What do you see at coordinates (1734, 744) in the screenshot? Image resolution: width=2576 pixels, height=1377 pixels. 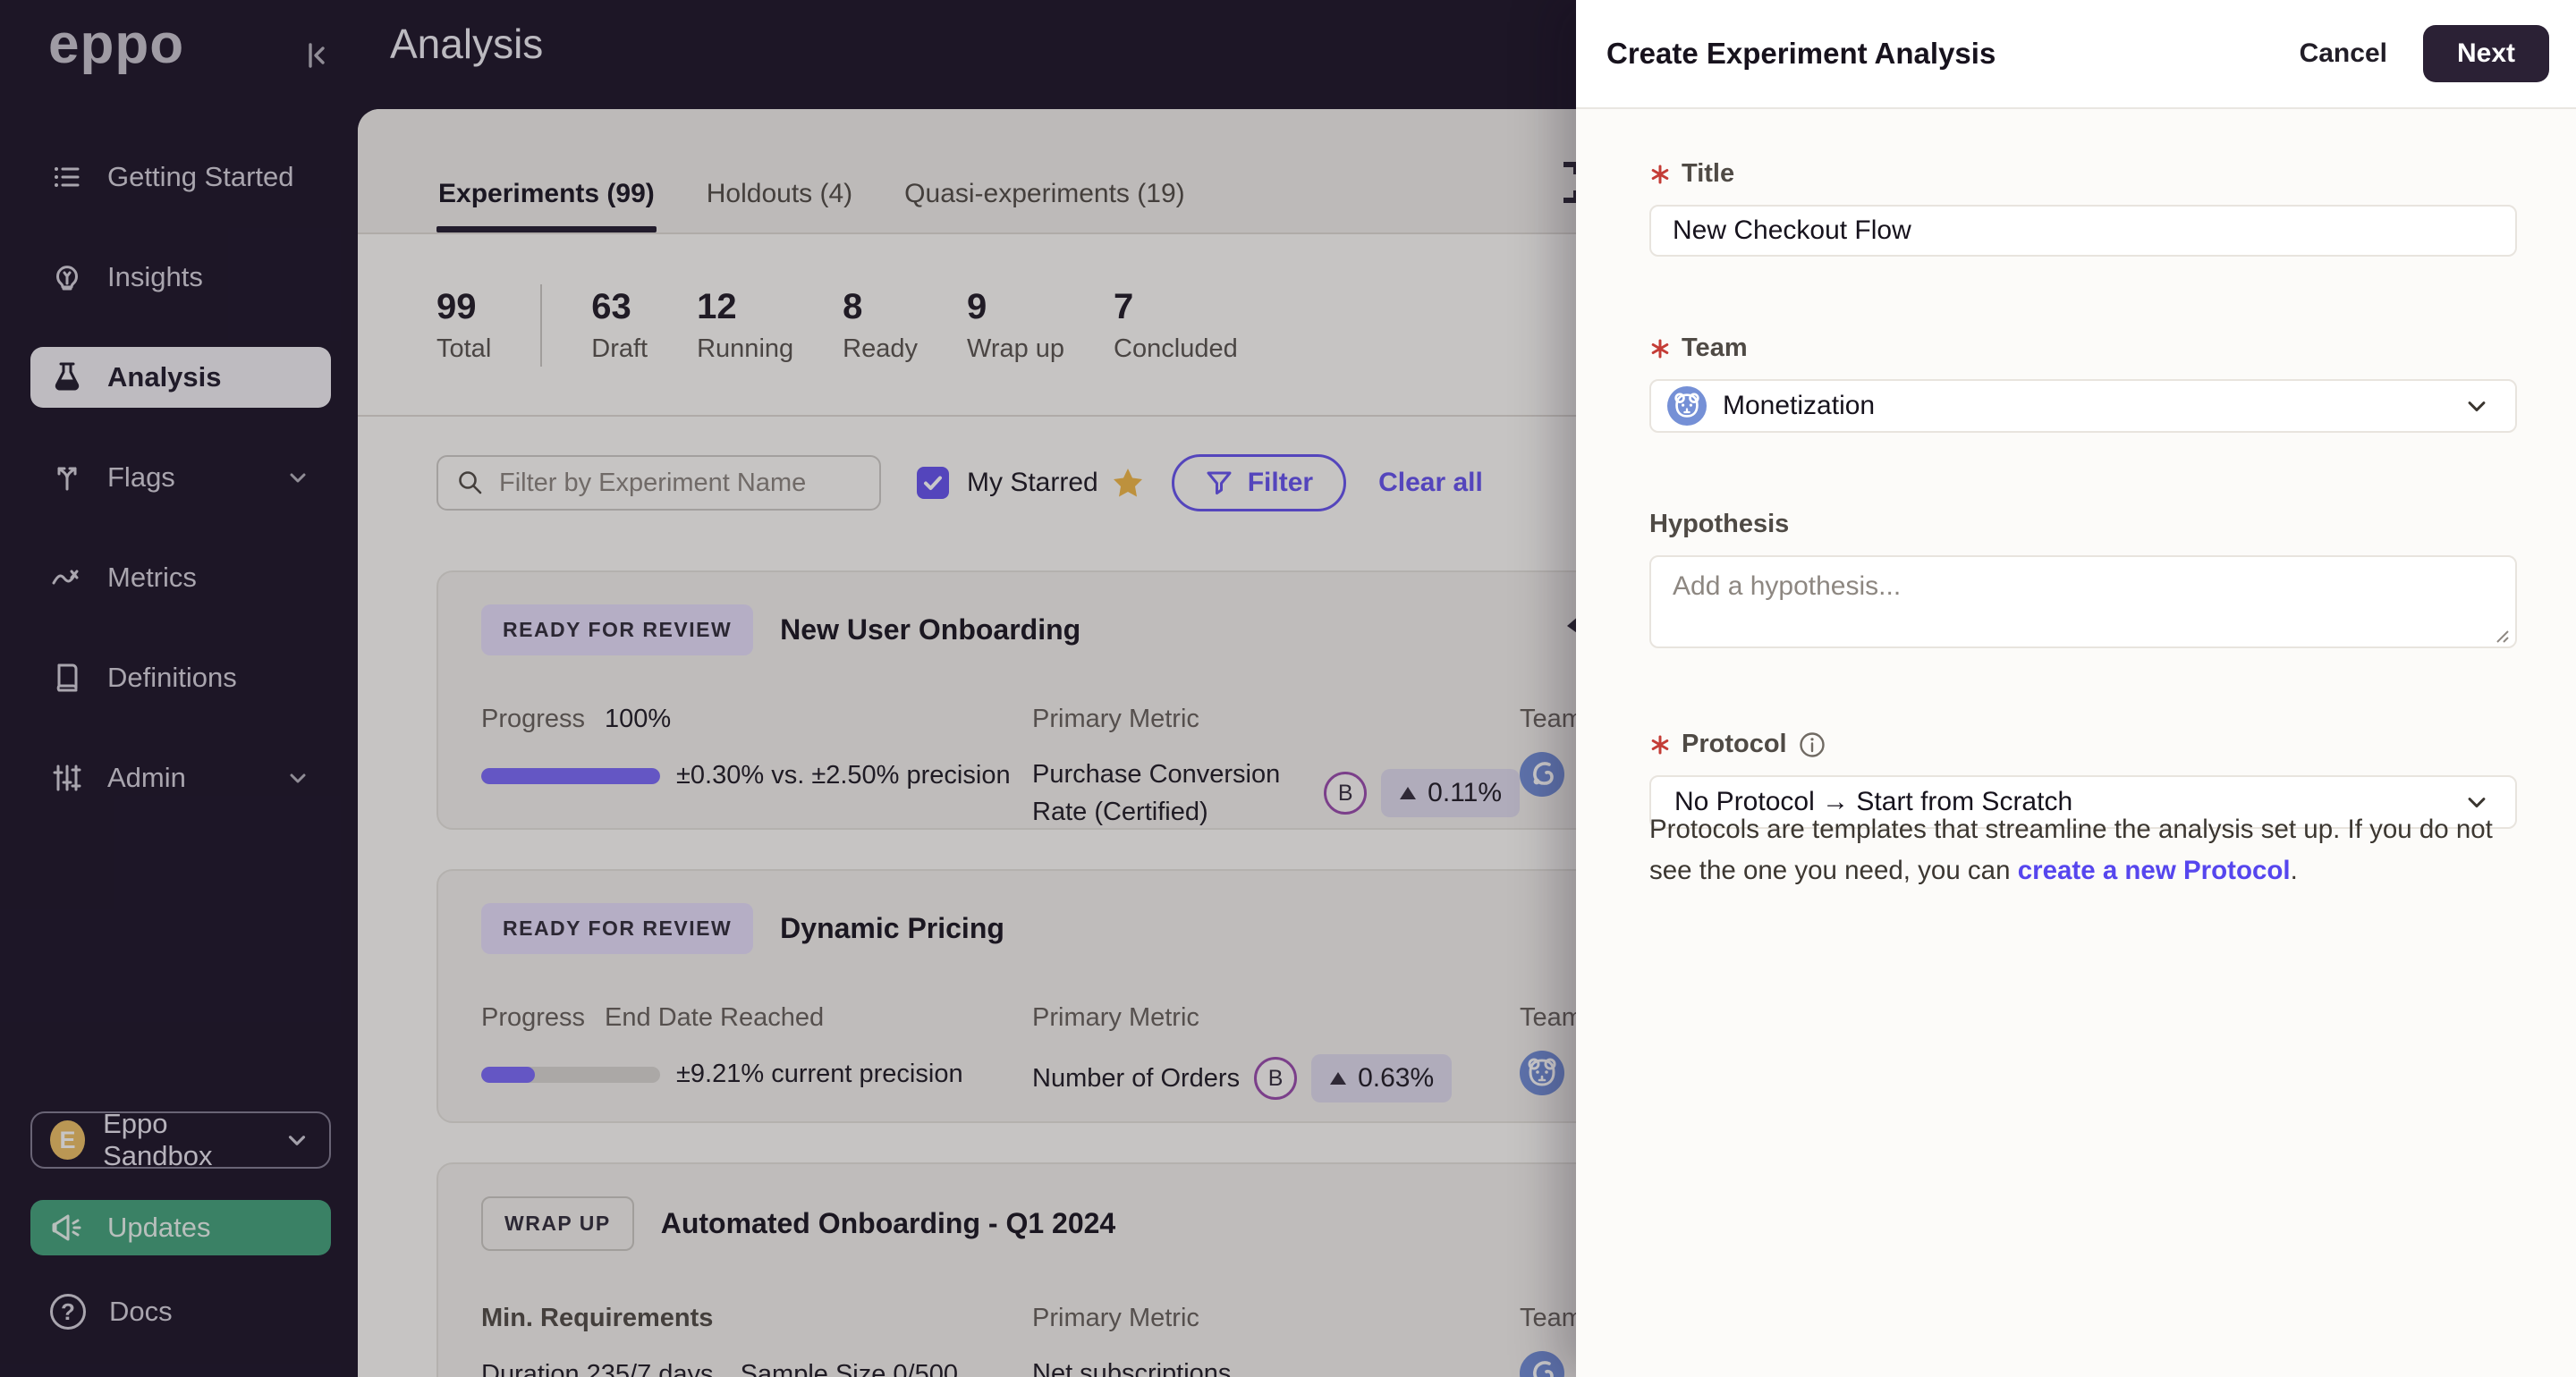 I see `protocol-field-label: Protocol` at bounding box center [1734, 744].